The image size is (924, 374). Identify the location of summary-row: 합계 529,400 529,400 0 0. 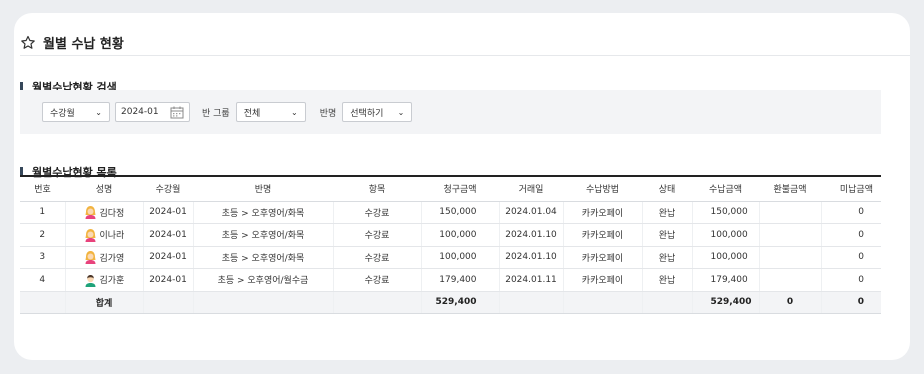
(450, 302).